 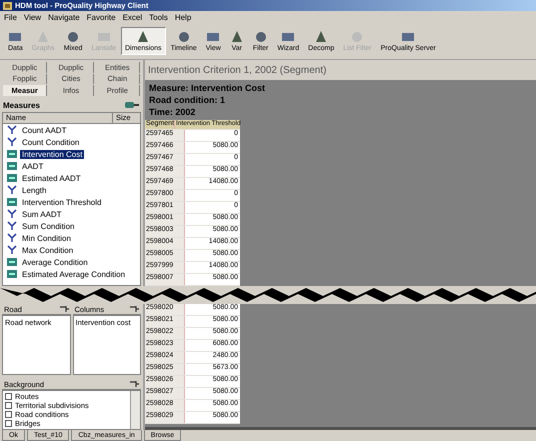 I want to click on measure-item: Min Condition, so click(x=46, y=238).